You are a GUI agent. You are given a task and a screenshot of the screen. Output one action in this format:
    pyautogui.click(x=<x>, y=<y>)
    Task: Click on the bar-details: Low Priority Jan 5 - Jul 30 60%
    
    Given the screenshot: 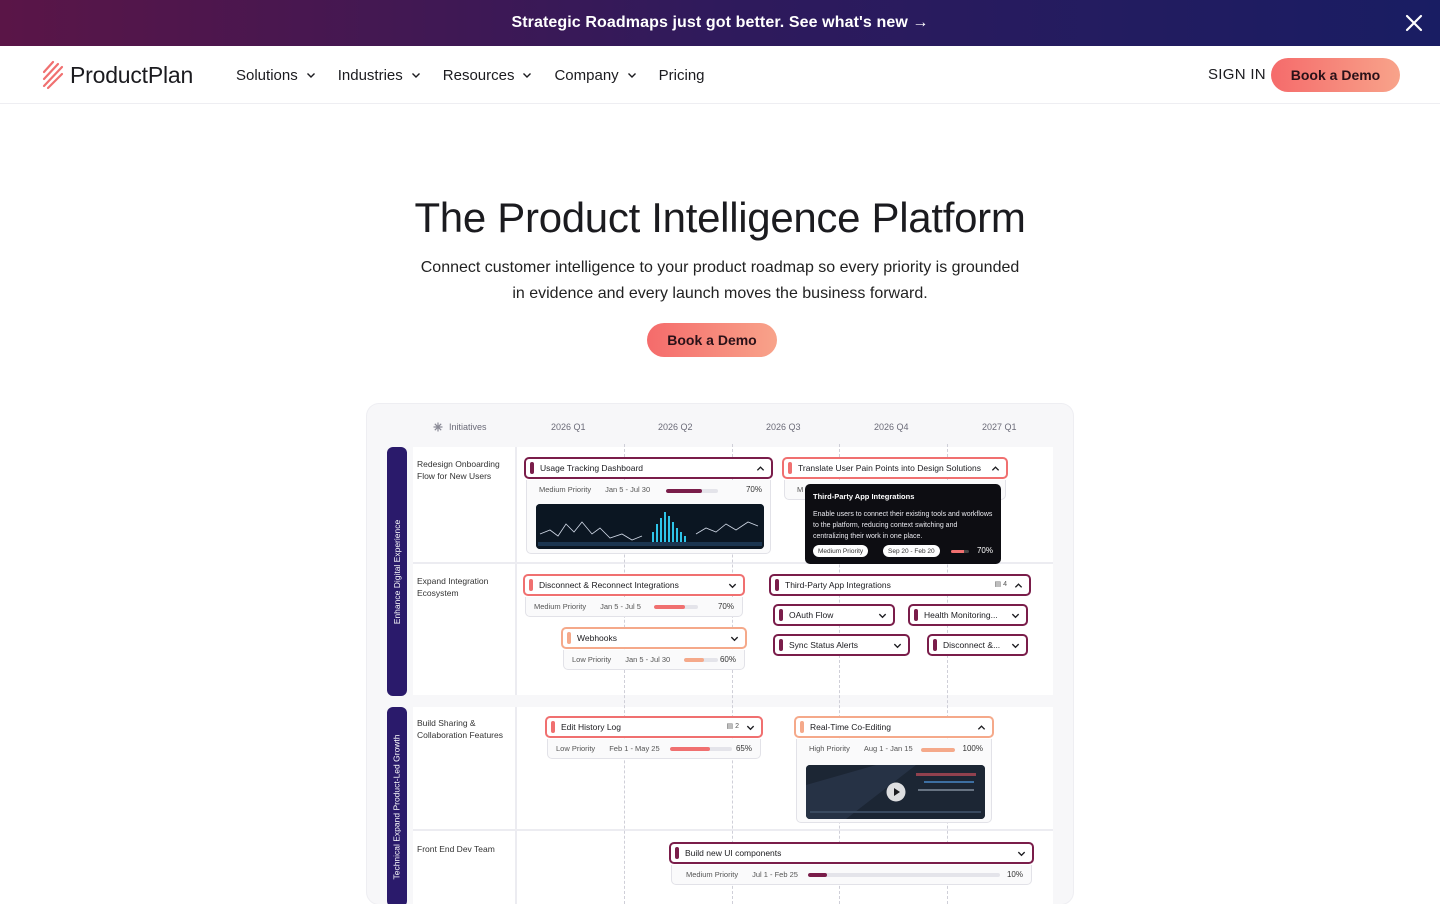 What is the action you would take?
    pyautogui.click(x=654, y=660)
    